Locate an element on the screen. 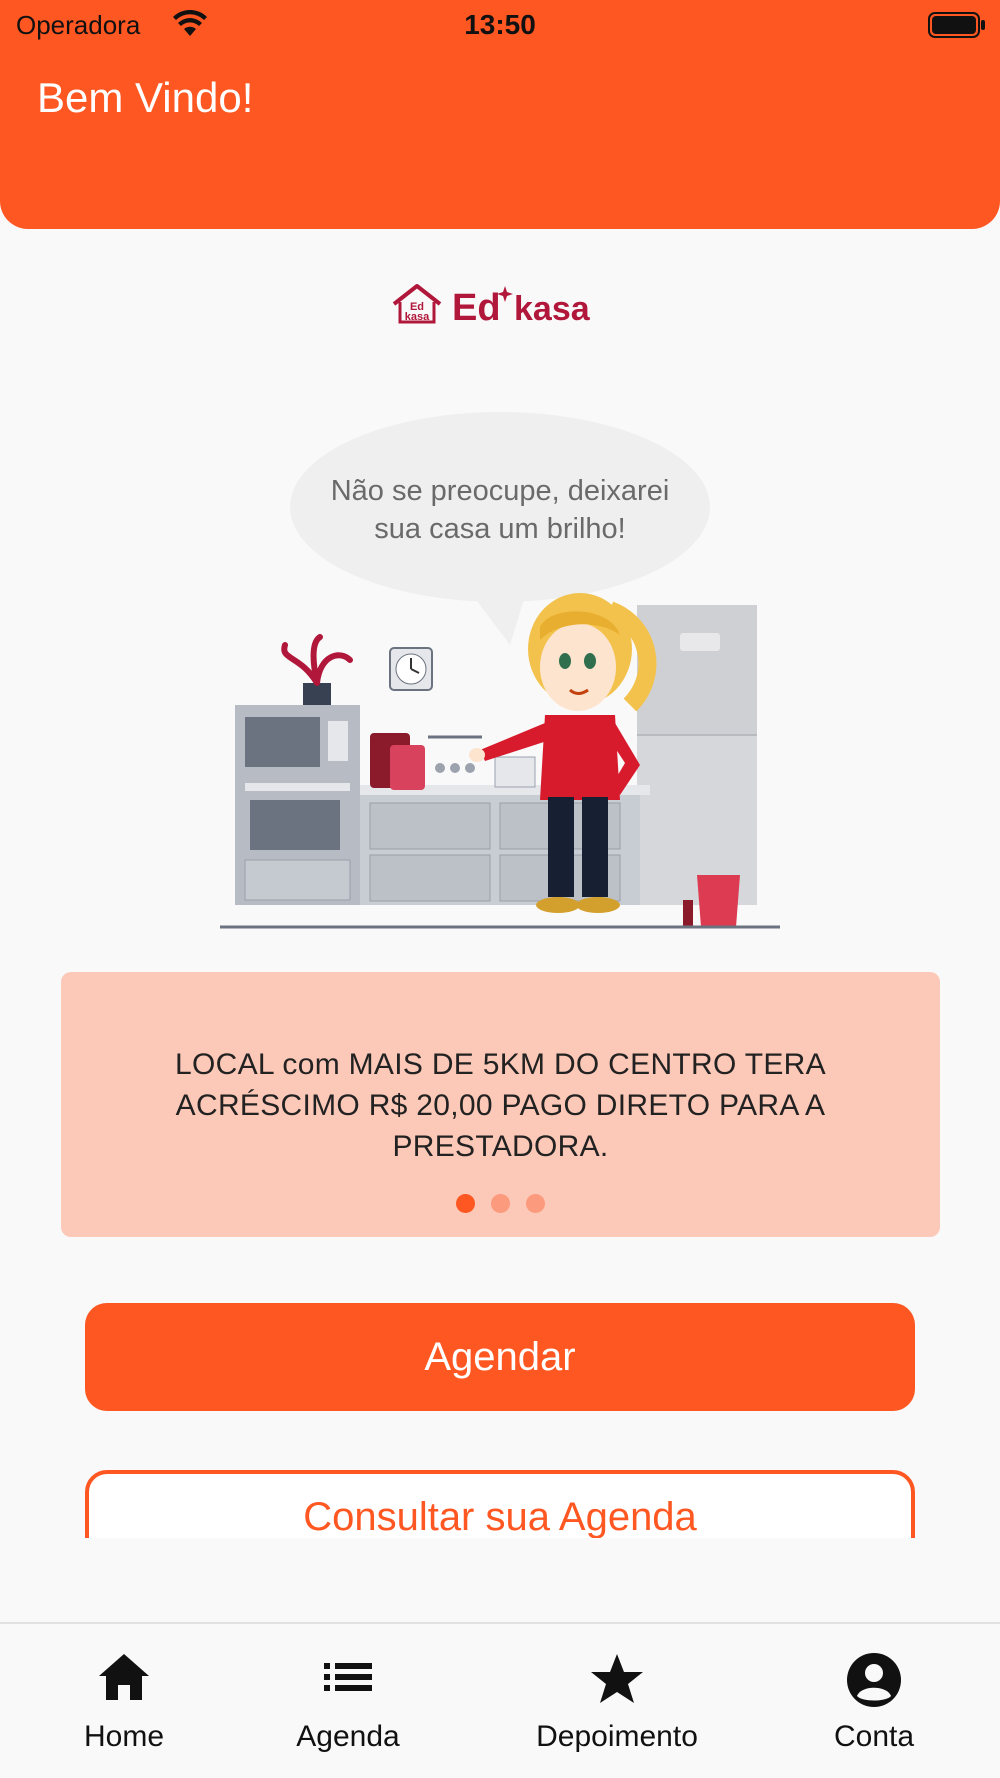  list-icon is located at coordinates (348, 1680).